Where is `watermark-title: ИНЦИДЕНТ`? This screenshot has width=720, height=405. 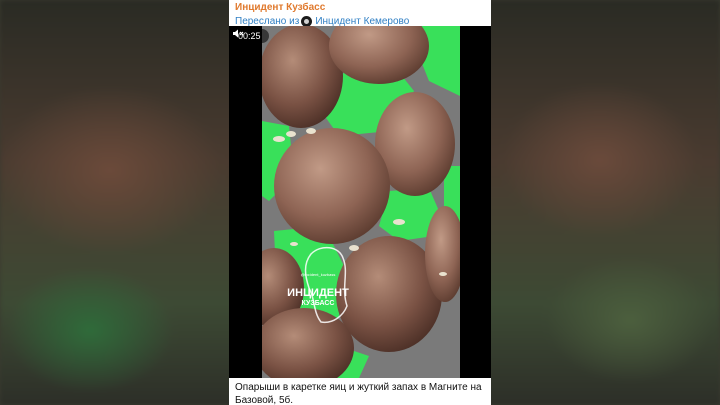 watermark-title: ИНЦИДЕНТ is located at coordinates (318, 293).